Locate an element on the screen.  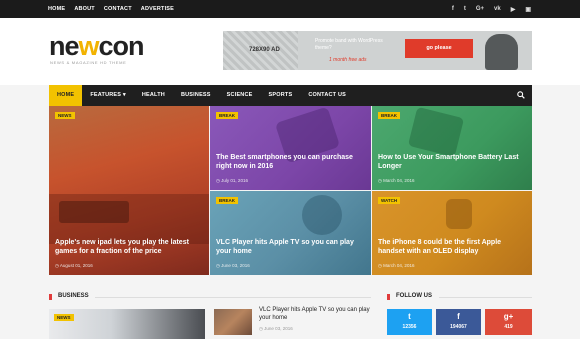
follow-count: 419 is located at coordinates (508, 327).